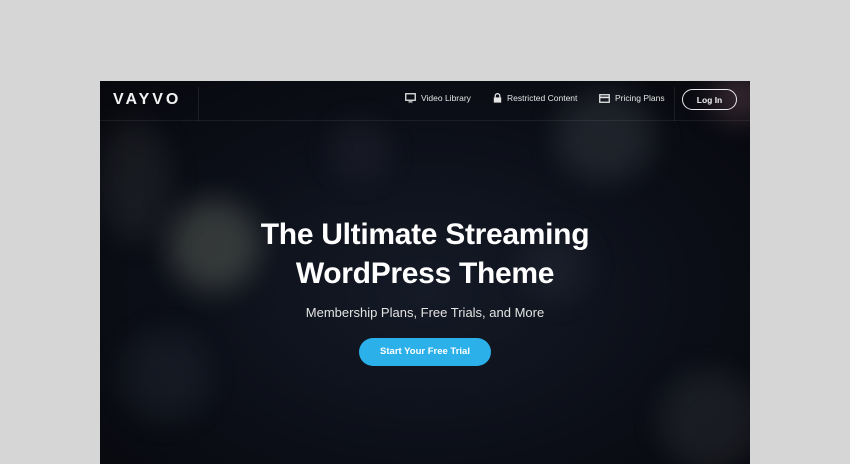 This screenshot has width=850, height=464. What do you see at coordinates (709, 99) in the screenshot?
I see `login-button: Log In` at bounding box center [709, 99].